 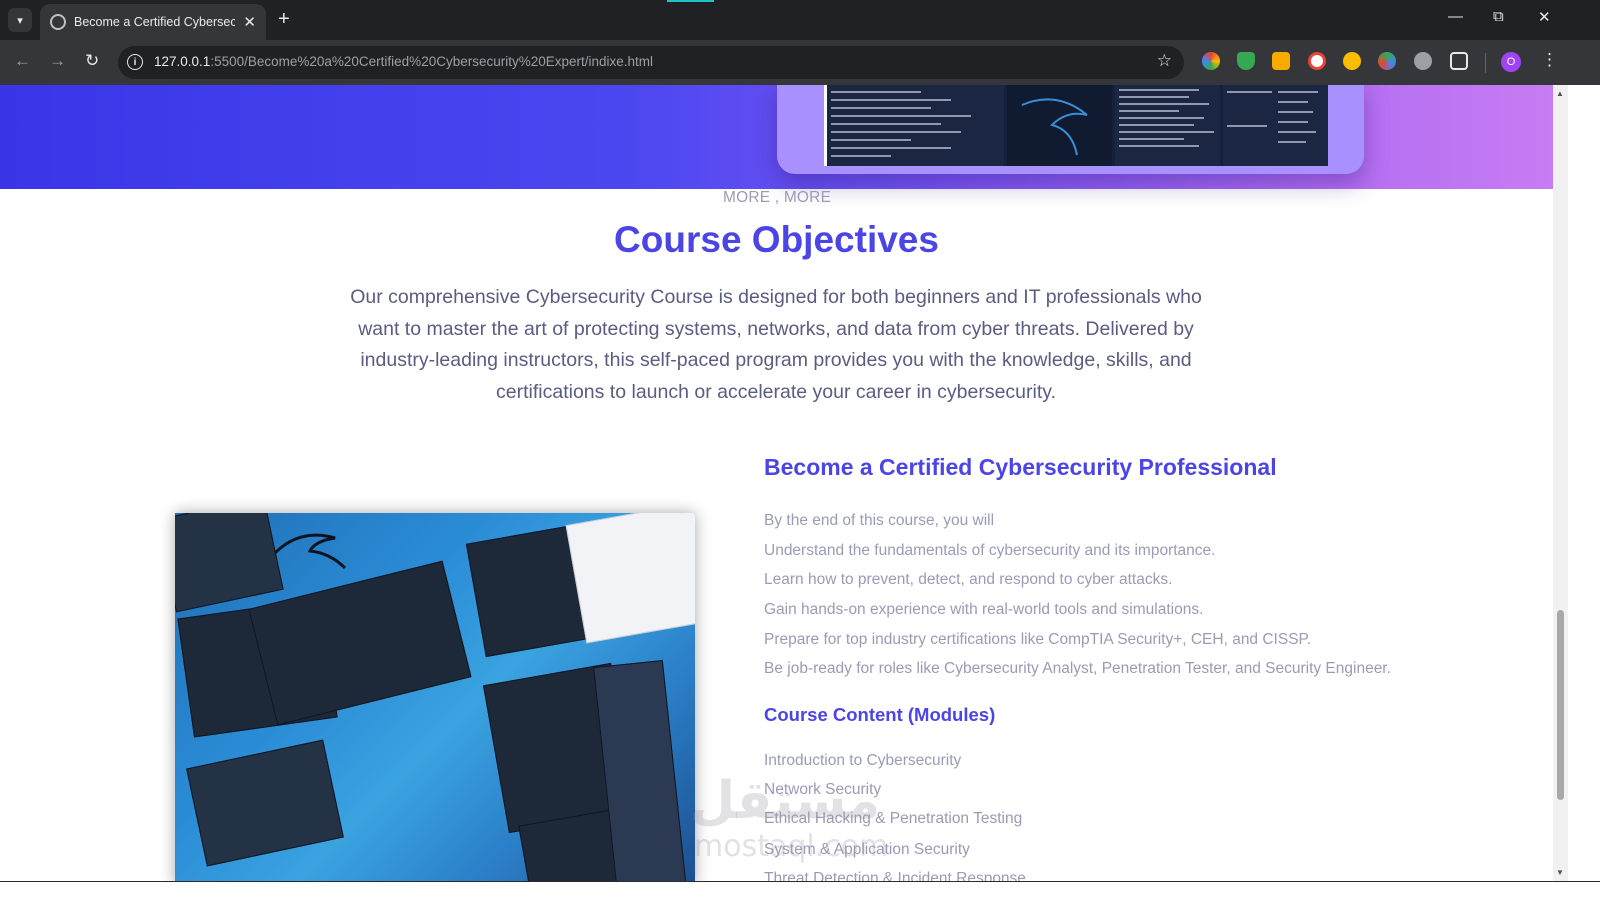 What do you see at coordinates (1317, 61) in the screenshot?
I see `extension-ring-icon` at bounding box center [1317, 61].